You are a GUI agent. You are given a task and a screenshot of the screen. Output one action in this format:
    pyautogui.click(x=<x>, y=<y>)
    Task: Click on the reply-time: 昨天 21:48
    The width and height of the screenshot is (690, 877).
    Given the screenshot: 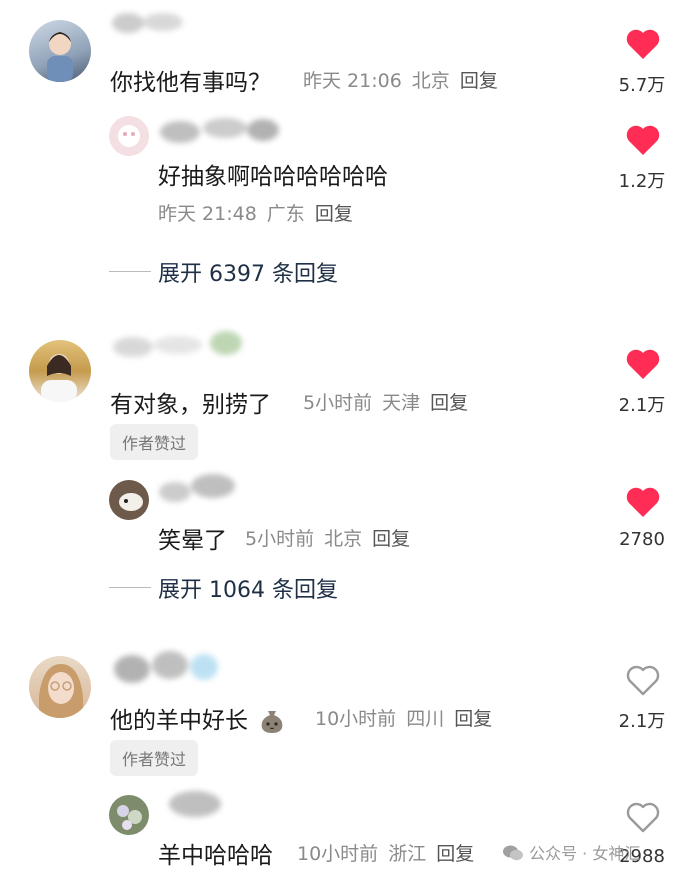 What is the action you would take?
    pyautogui.click(x=207, y=214)
    